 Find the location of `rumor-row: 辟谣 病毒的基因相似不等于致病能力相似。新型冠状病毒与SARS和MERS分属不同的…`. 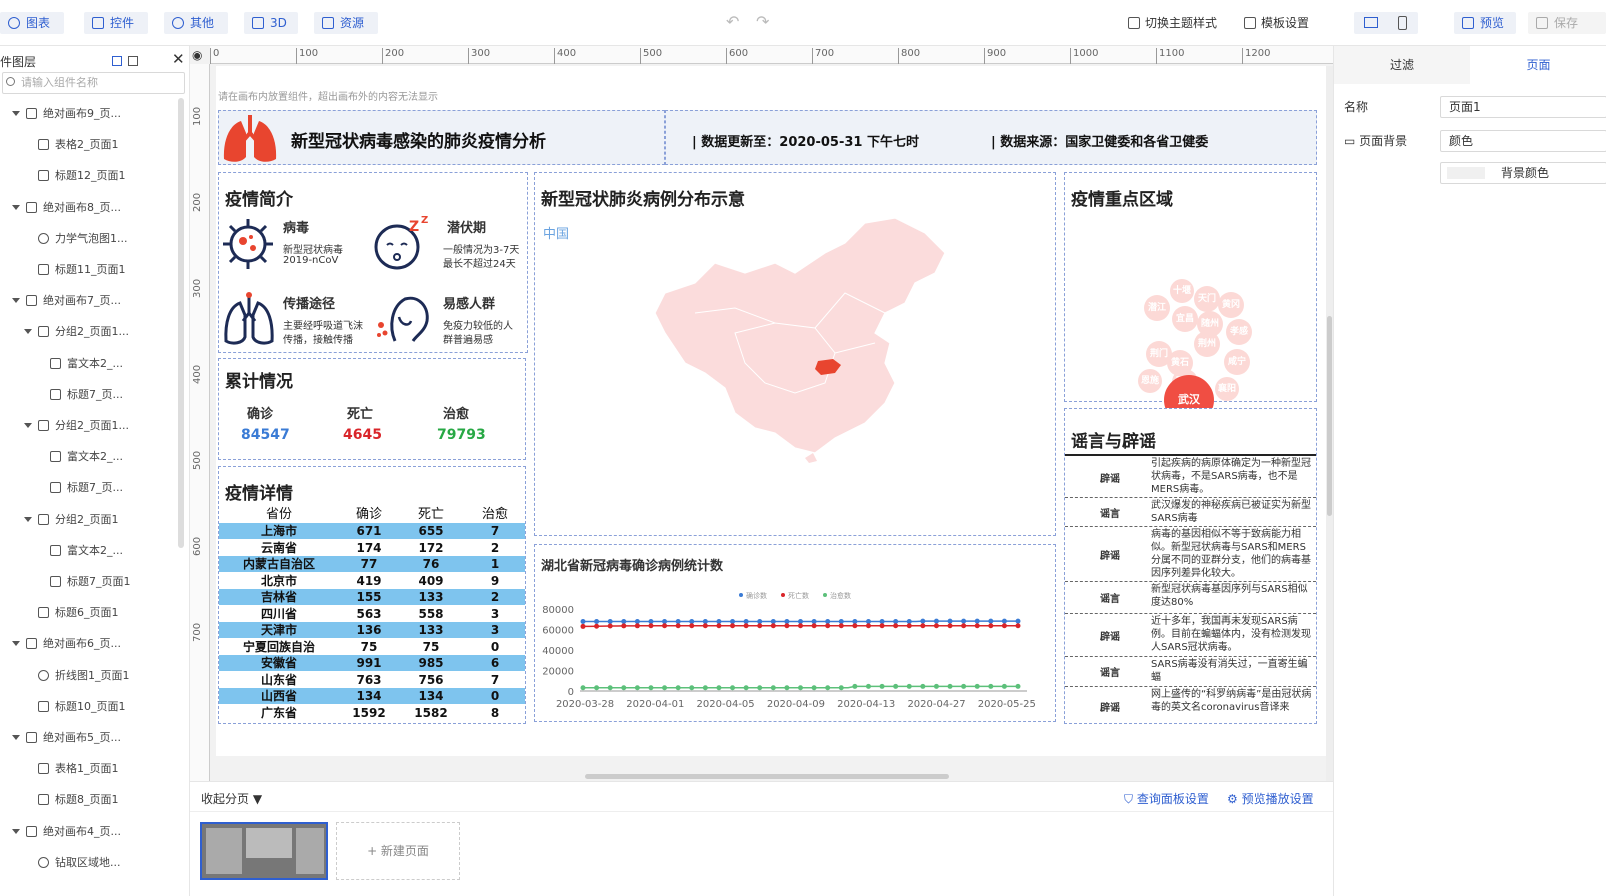

rumor-row: 辟谣 病毒的基因相似不等于致病能力相似。新型冠状病毒与SARS和MERS分属不同的… is located at coordinates (1190, 553).